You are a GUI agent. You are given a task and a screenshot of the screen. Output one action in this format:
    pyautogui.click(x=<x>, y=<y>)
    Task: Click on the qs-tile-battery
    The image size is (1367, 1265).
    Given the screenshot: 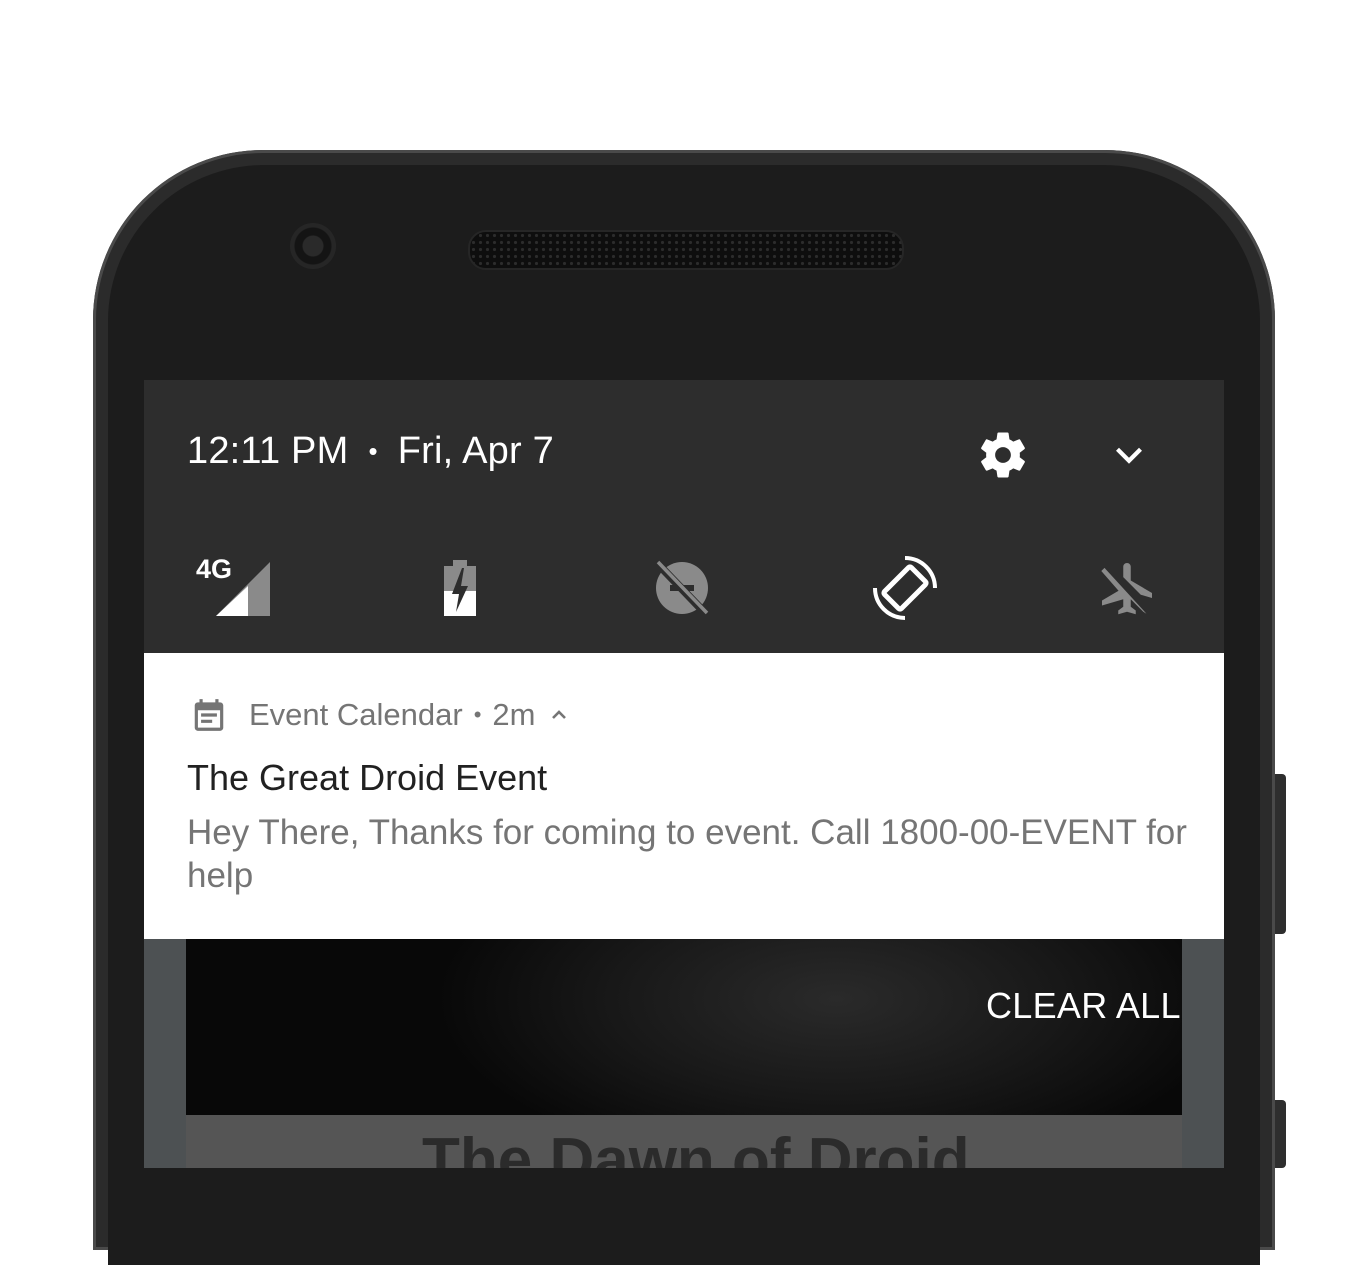 What is the action you would take?
    pyautogui.click(x=460, y=588)
    